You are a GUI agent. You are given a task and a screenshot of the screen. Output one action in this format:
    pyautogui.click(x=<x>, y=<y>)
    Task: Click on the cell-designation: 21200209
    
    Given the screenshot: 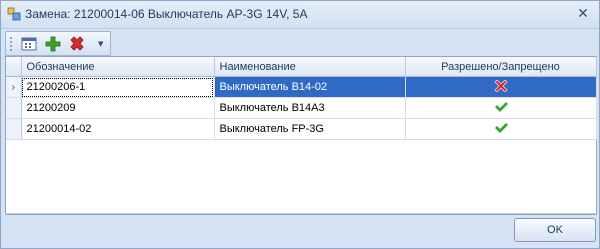 What is the action you would take?
    pyautogui.click(x=118, y=108)
    